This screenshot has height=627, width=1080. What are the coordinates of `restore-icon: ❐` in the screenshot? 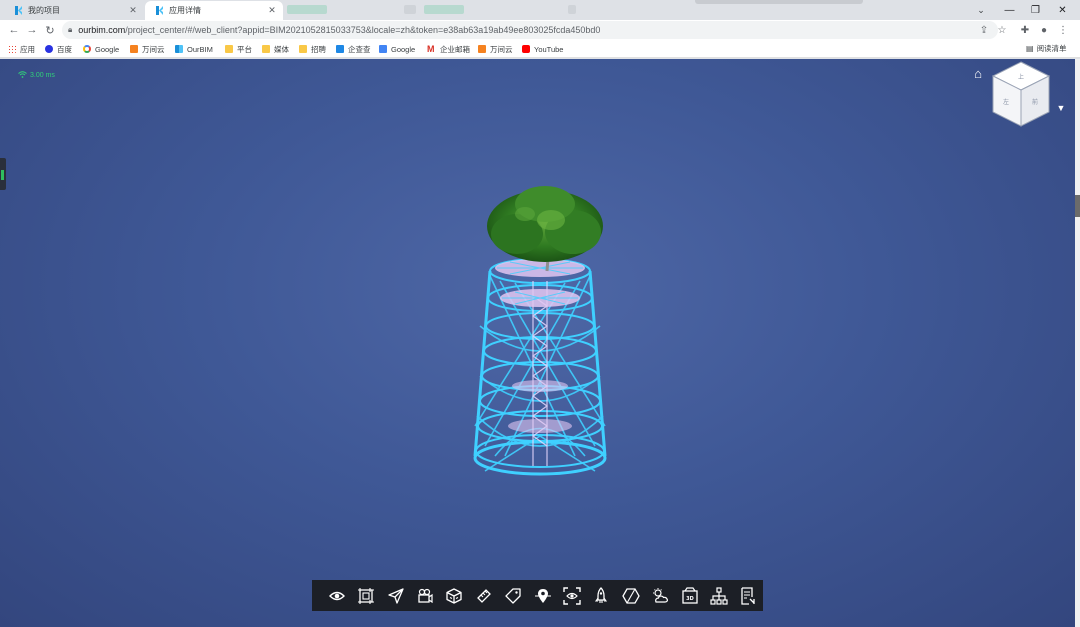 It's located at (1035, 10).